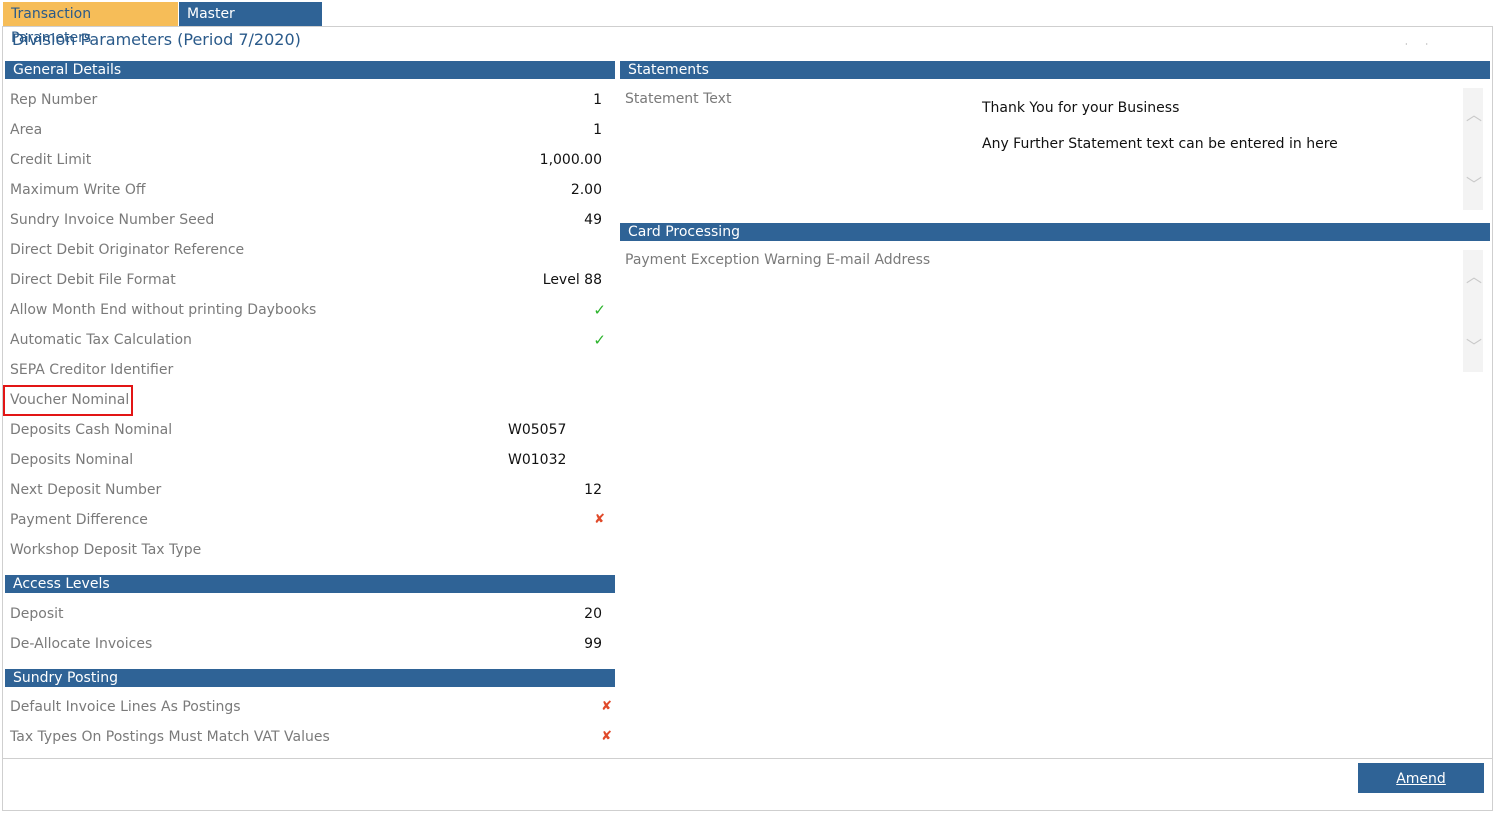  What do you see at coordinates (593, 220) in the screenshot?
I see `sundry-invoice-seed-value: 49` at bounding box center [593, 220].